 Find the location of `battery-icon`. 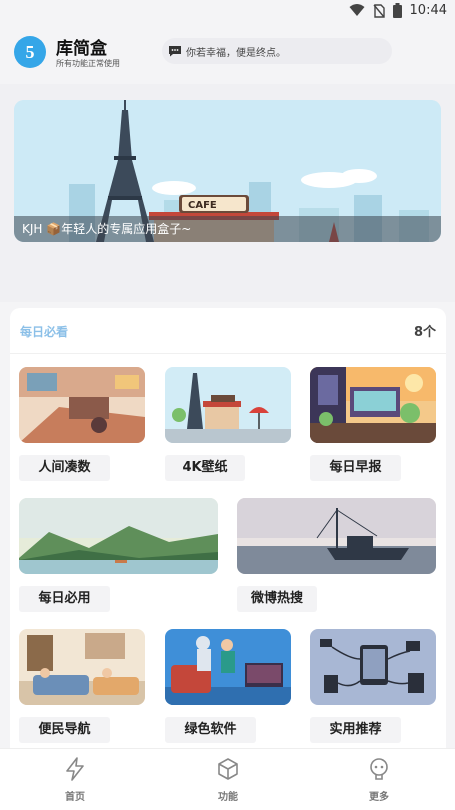

battery-icon is located at coordinates (397, 10).